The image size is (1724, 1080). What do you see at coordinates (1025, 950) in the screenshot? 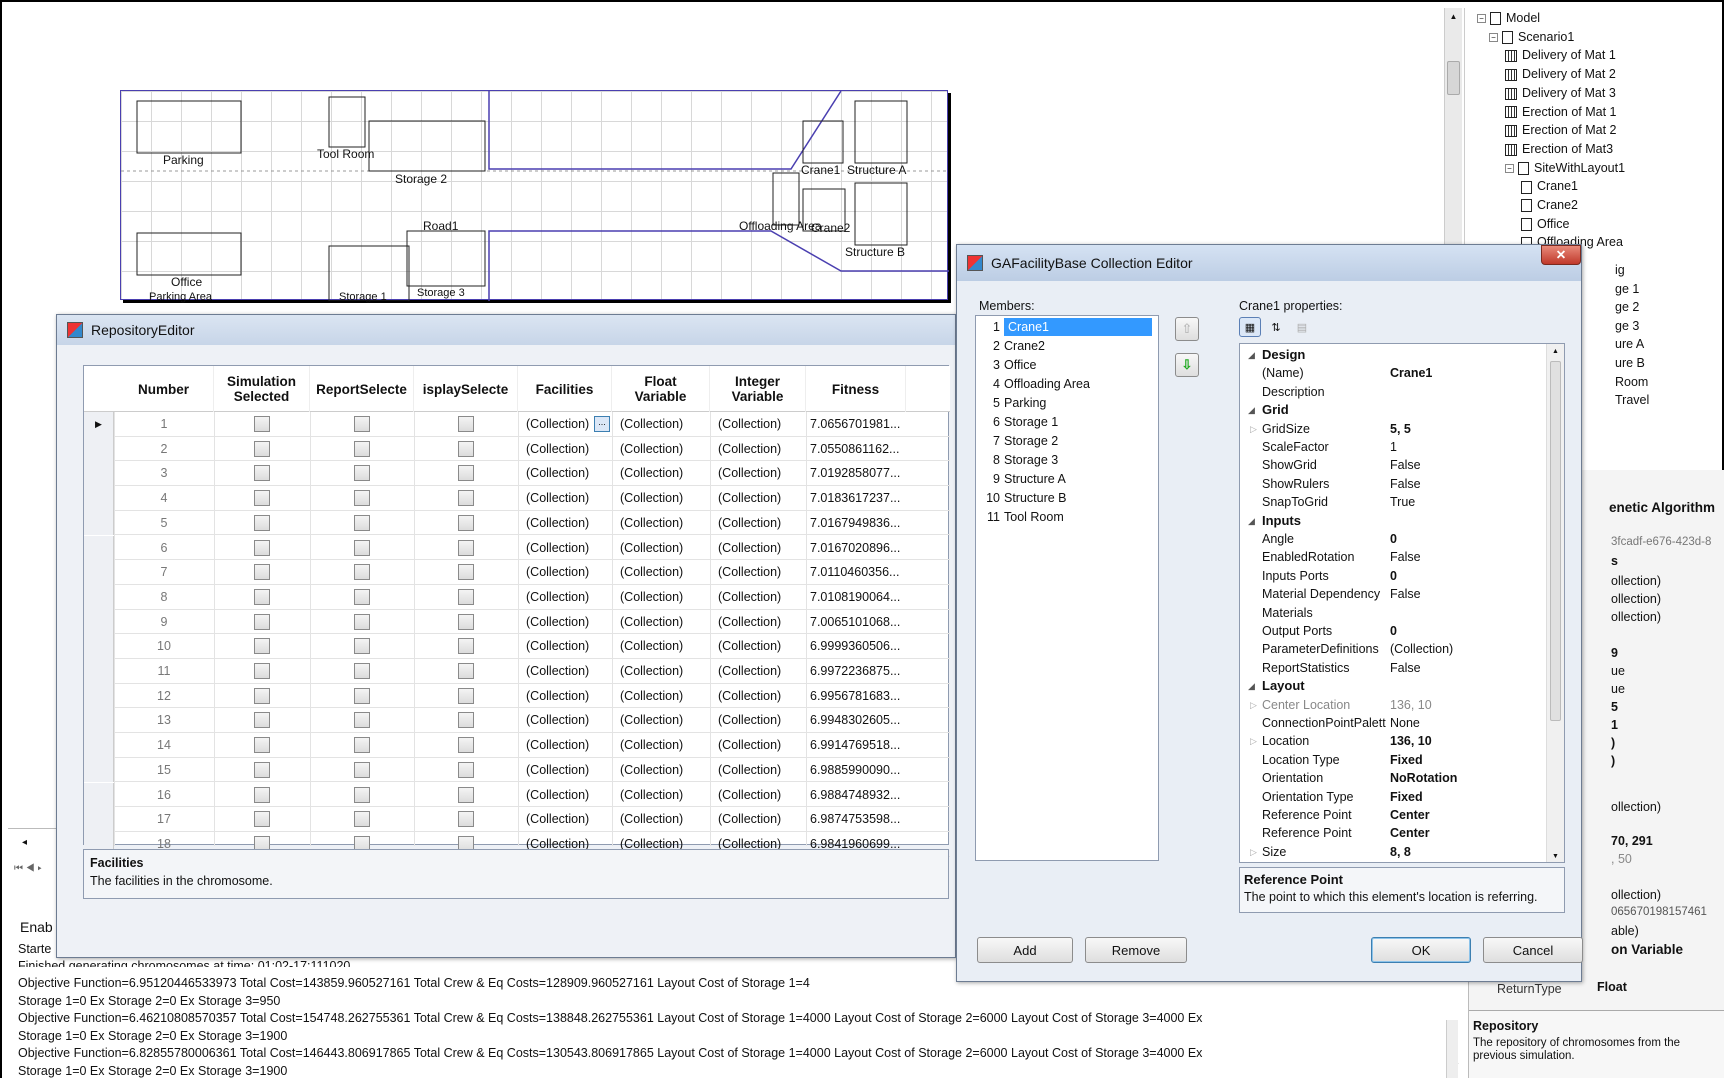
I see `add-button: Add` at bounding box center [1025, 950].